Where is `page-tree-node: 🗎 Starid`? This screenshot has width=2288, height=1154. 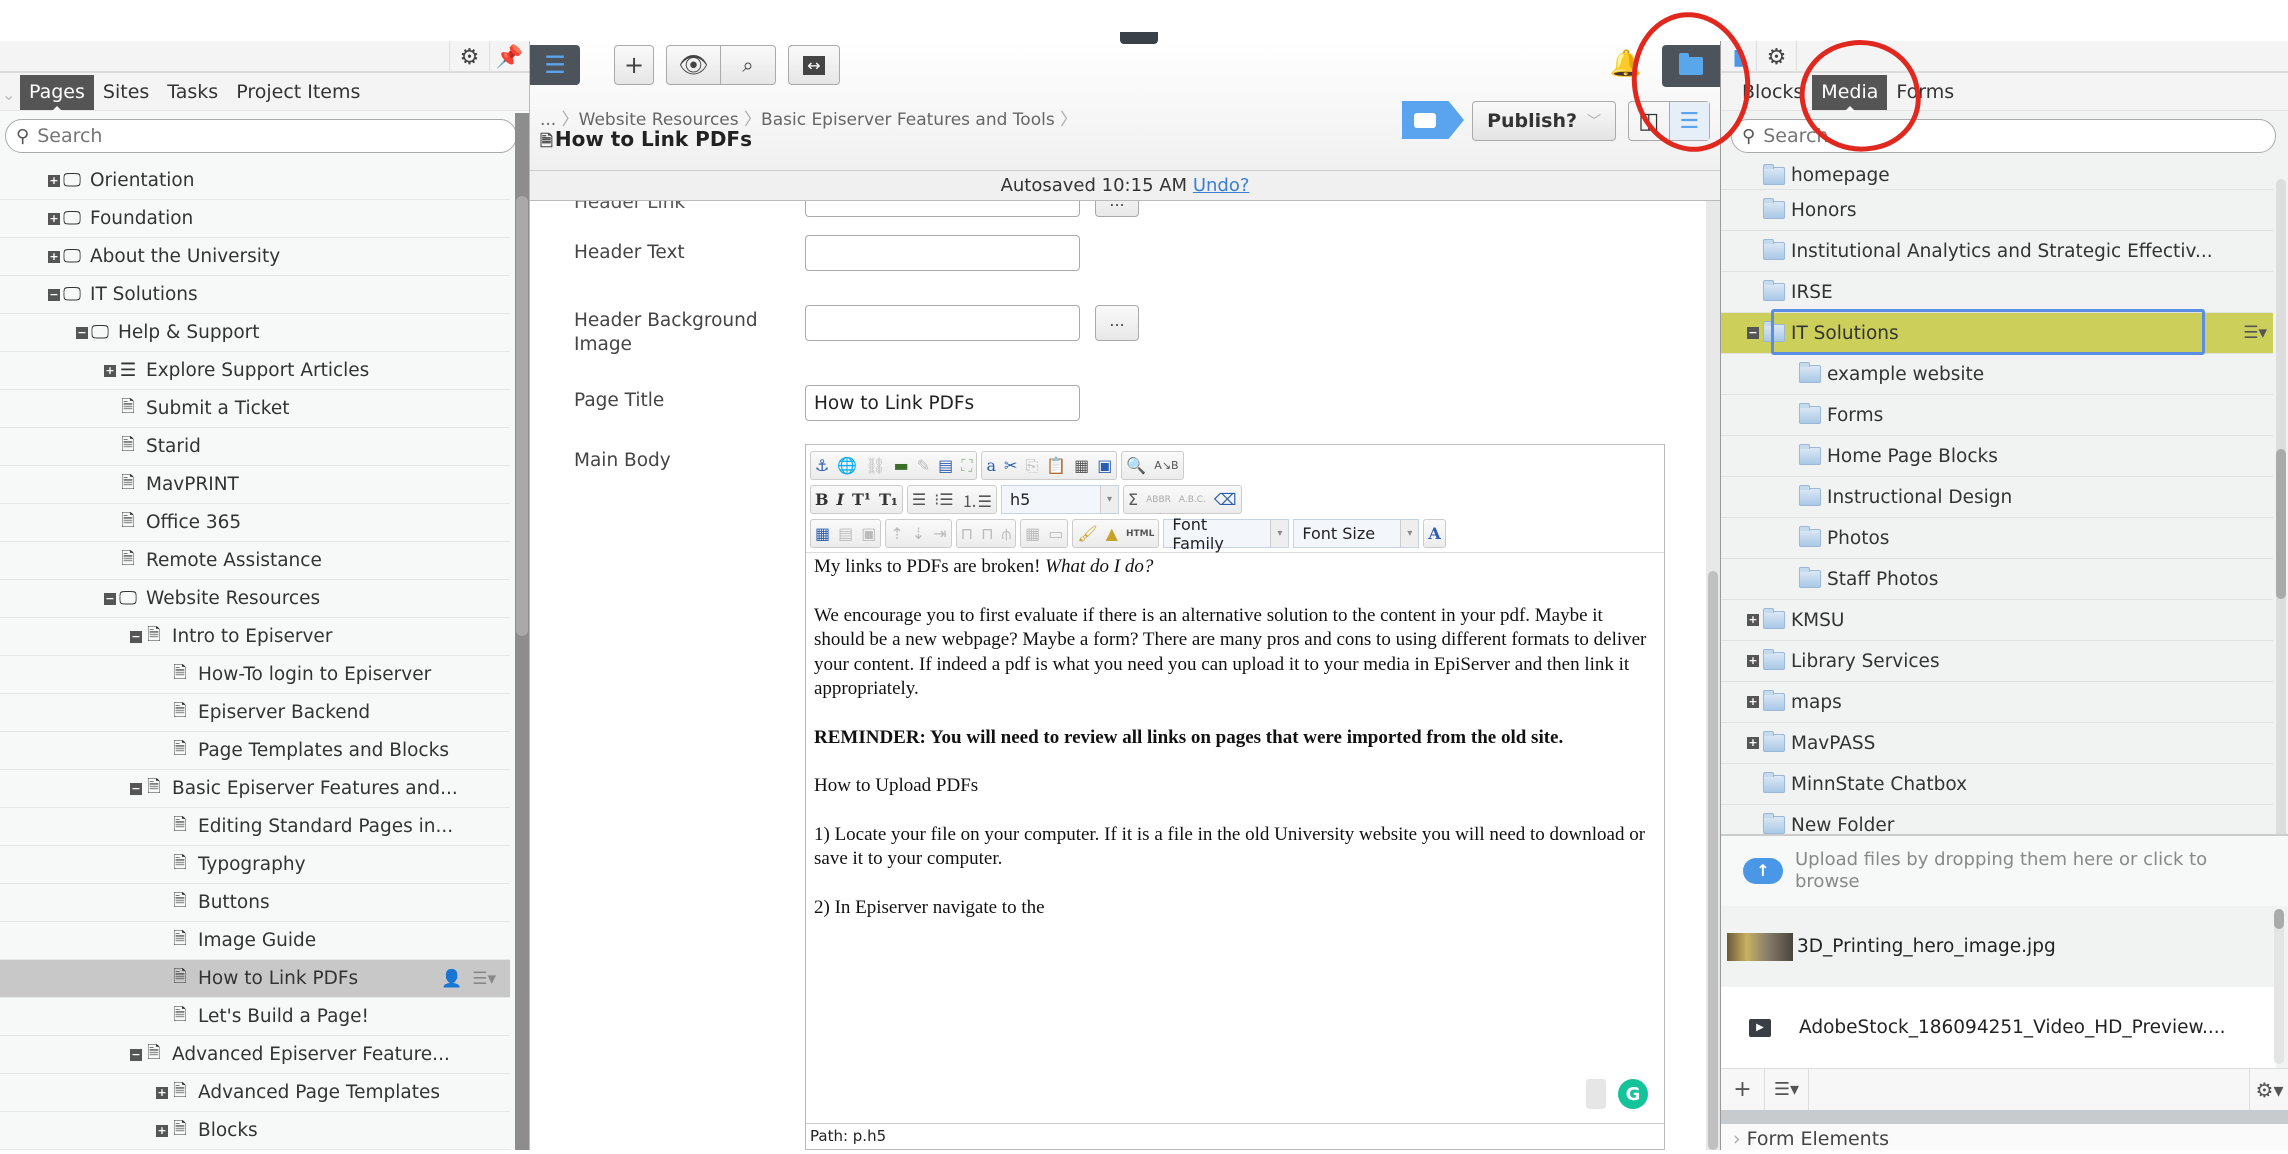 page-tree-node: 🗎 Starid is located at coordinates (255, 447).